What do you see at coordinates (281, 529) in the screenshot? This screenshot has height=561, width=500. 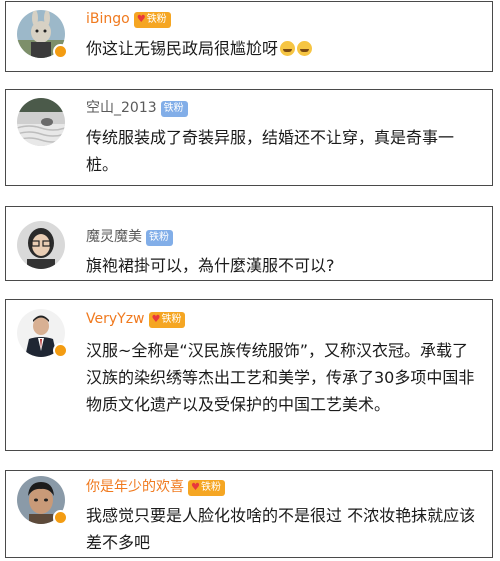 I see `comment-text: 我感觉只要是人脸化妆啥的不是很过 不浓妆艳抹就应该差不多吧` at bounding box center [281, 529].